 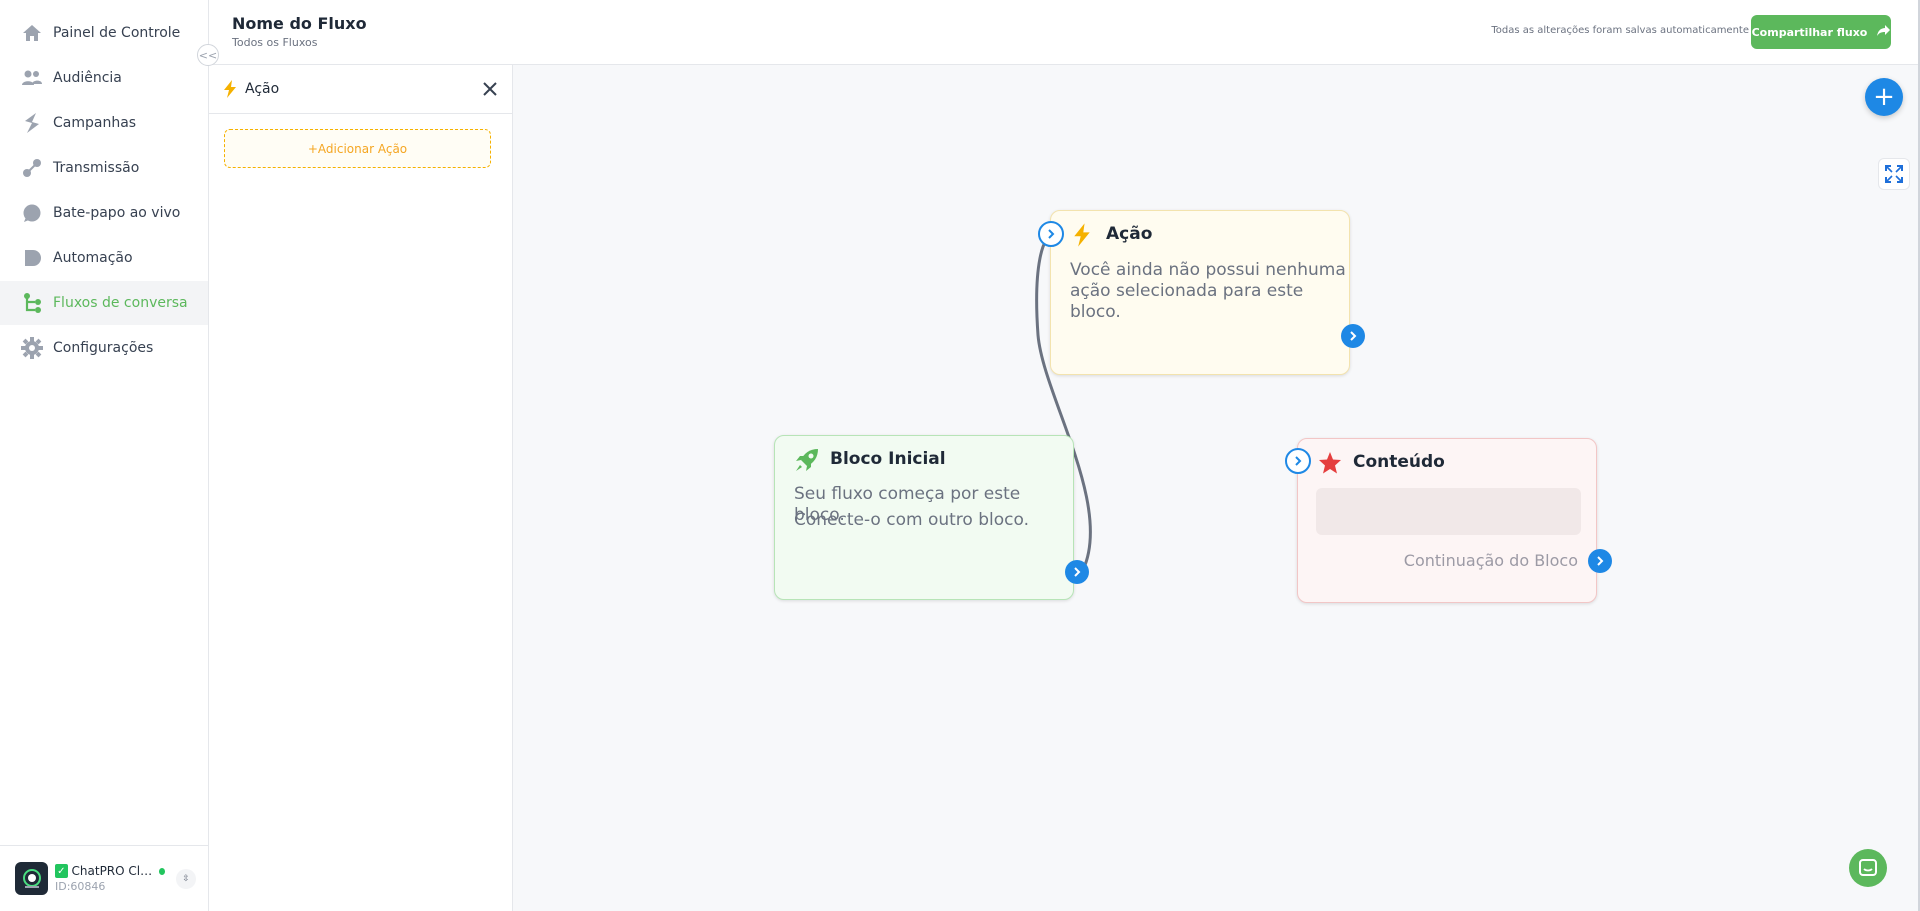 I want to click on share-icon, so click(x=1884, y=32).